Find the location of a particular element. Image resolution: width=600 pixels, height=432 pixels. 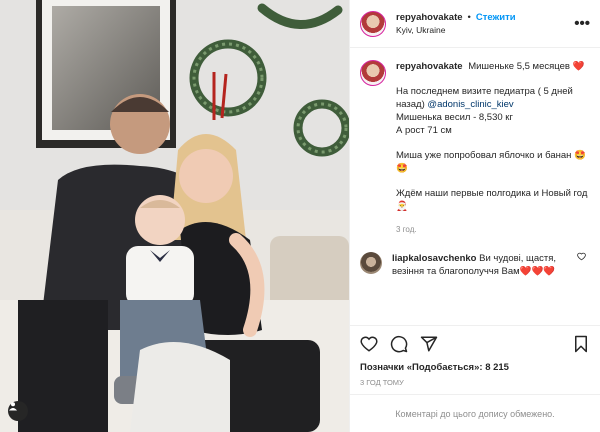

bookmark-icon is located at coordinates (581, 344).